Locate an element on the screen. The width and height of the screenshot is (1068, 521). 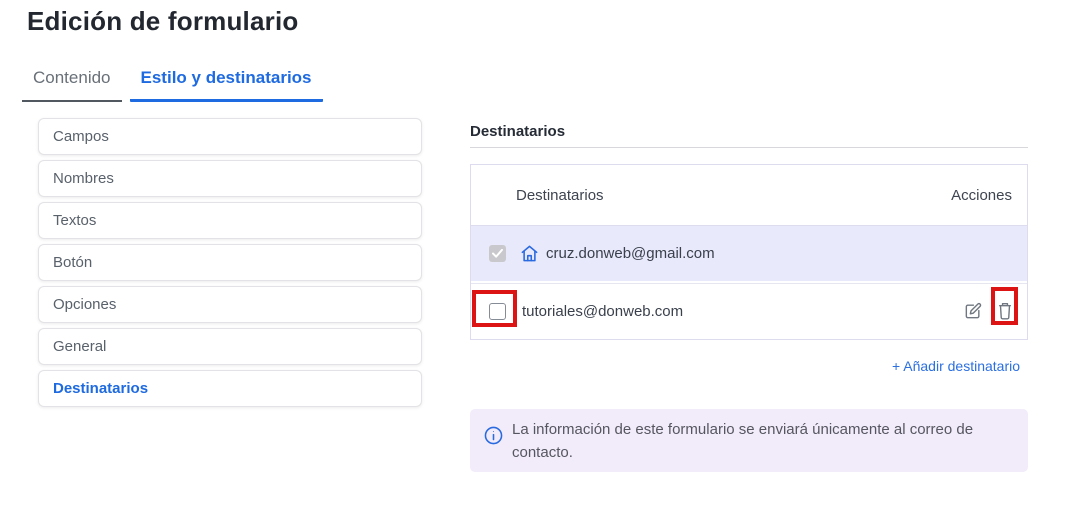
sidebar-item-label: Destinatarios is located at coordinates (101, 388).